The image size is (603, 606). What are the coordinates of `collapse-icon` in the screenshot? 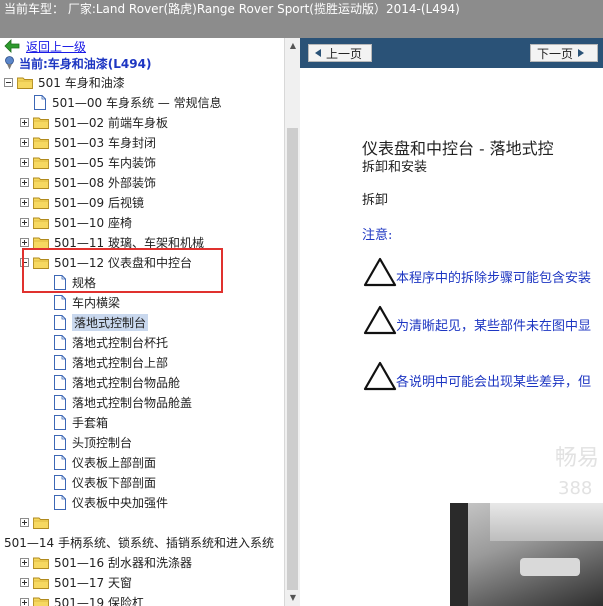 It's located at (8, 82).